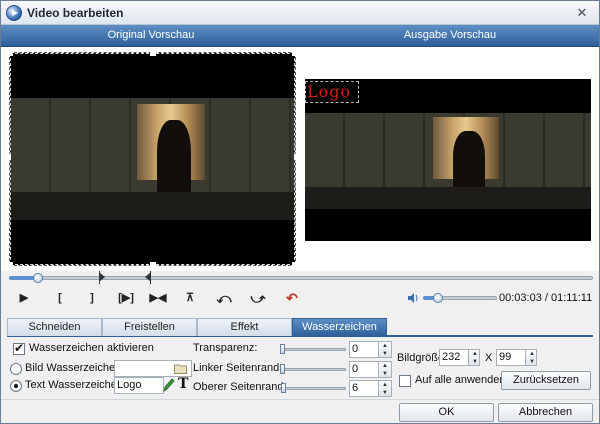 This screenshot has height=424, width=600. What do you see at coordinates (126, 298) in the screenshot?
I see `play-selection-icon: [▶]` at bounding box center [126, 298].